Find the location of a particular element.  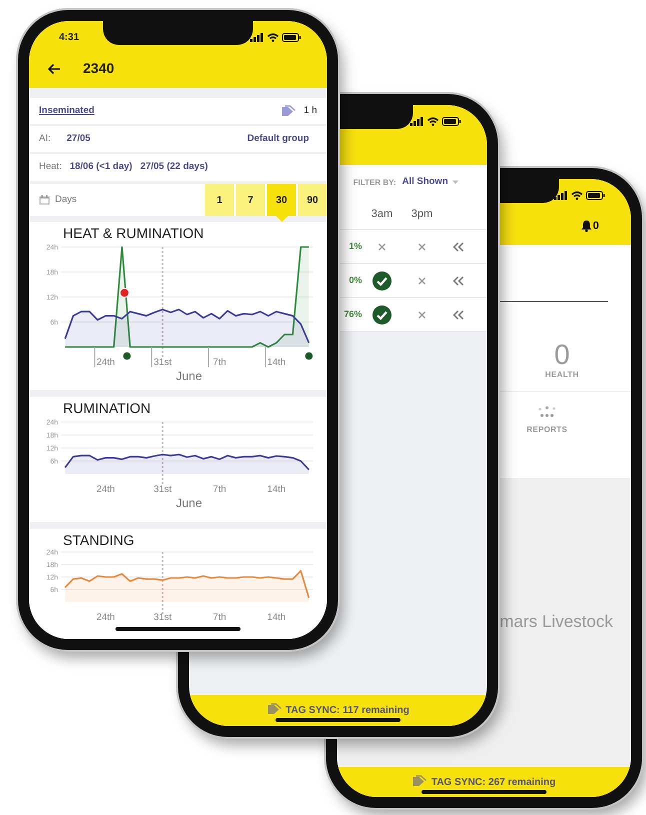

range-tab: 90 is located at coordinates (312, 200).